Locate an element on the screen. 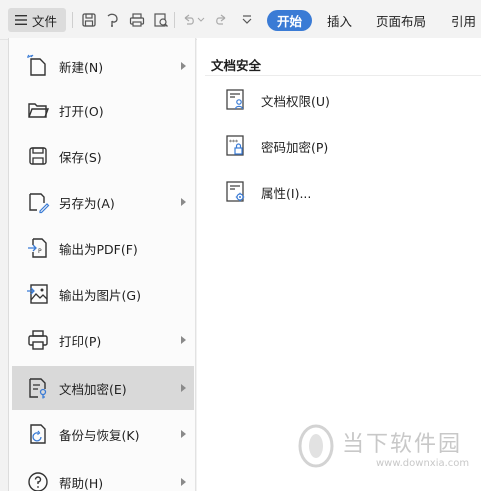  password-encrypt-icon: *** is located at coordinates (235, 145).